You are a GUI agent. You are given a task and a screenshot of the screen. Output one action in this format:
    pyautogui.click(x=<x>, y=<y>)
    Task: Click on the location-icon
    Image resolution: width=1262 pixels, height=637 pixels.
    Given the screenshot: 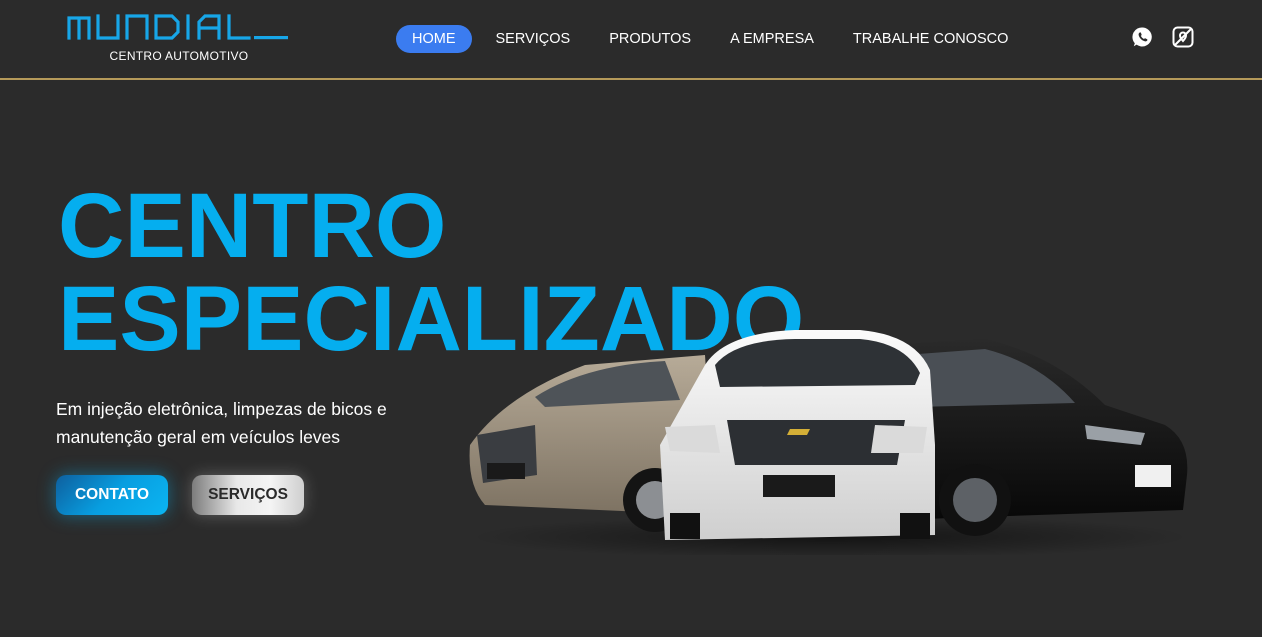 What is the action you would take?
    pyautogui.click(x=1183, y=37)
    